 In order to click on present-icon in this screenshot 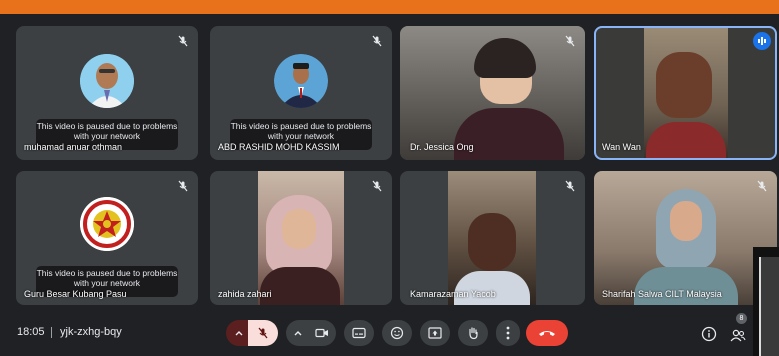, I will do `click(435, 333)`.